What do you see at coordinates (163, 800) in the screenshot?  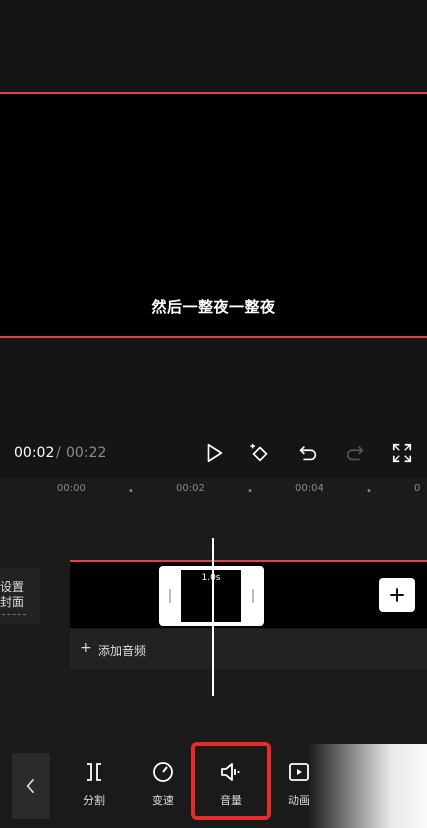 I see `speed-label: 变速` at bounding box center [163, 800].